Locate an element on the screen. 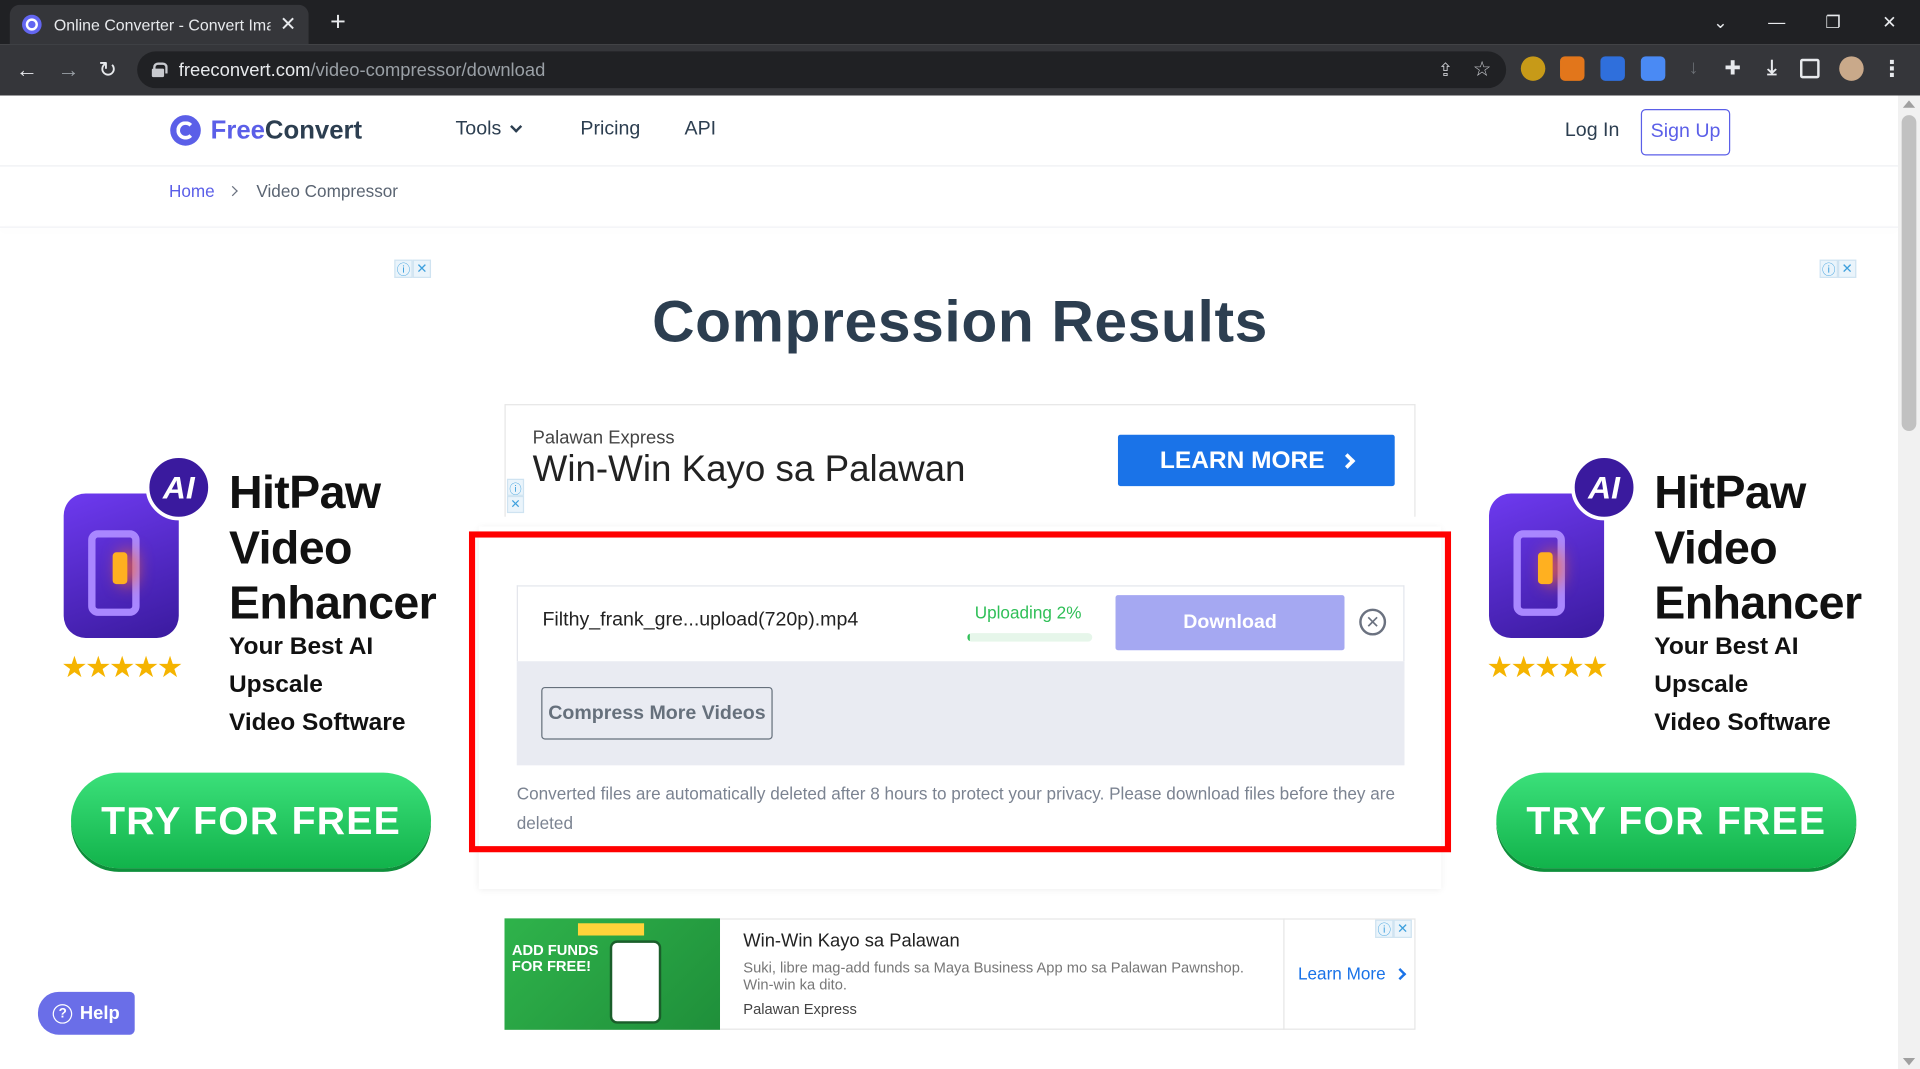  signup-button: Sign Up is located at coordinates (1685, 132).